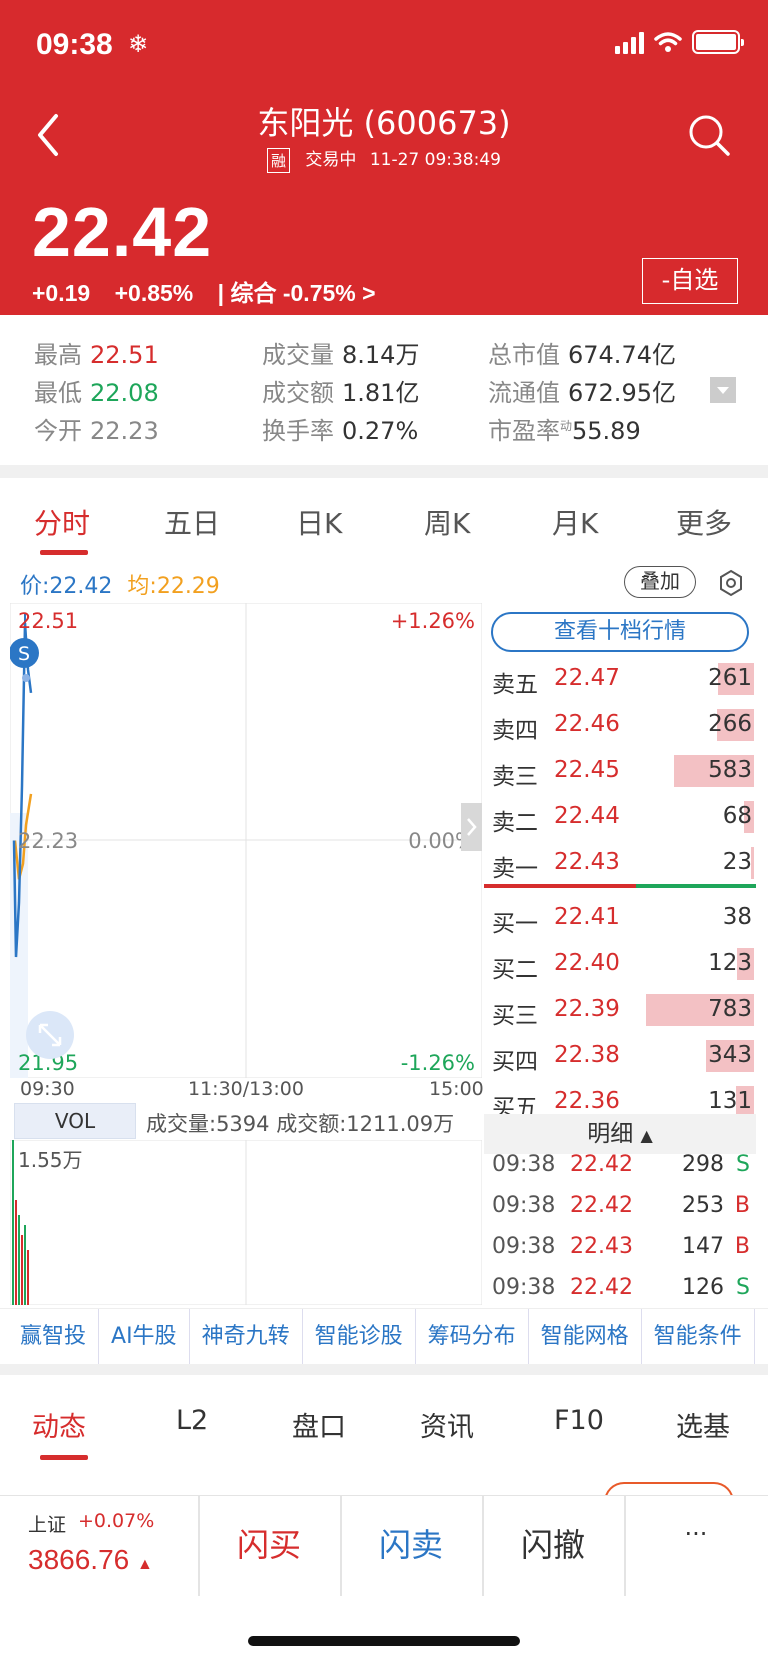  I want to click on stock-title: 东阳光 (600673), so click(384, 123).